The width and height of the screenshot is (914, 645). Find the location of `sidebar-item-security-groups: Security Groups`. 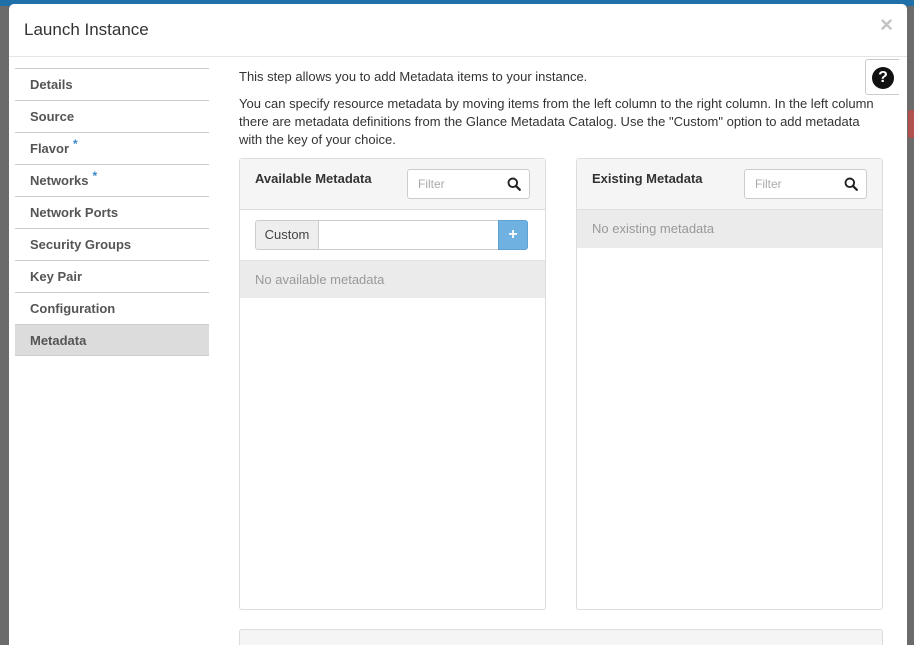

sidebar-item-security-groups: Security Groups is located at coordinates (112, 244).